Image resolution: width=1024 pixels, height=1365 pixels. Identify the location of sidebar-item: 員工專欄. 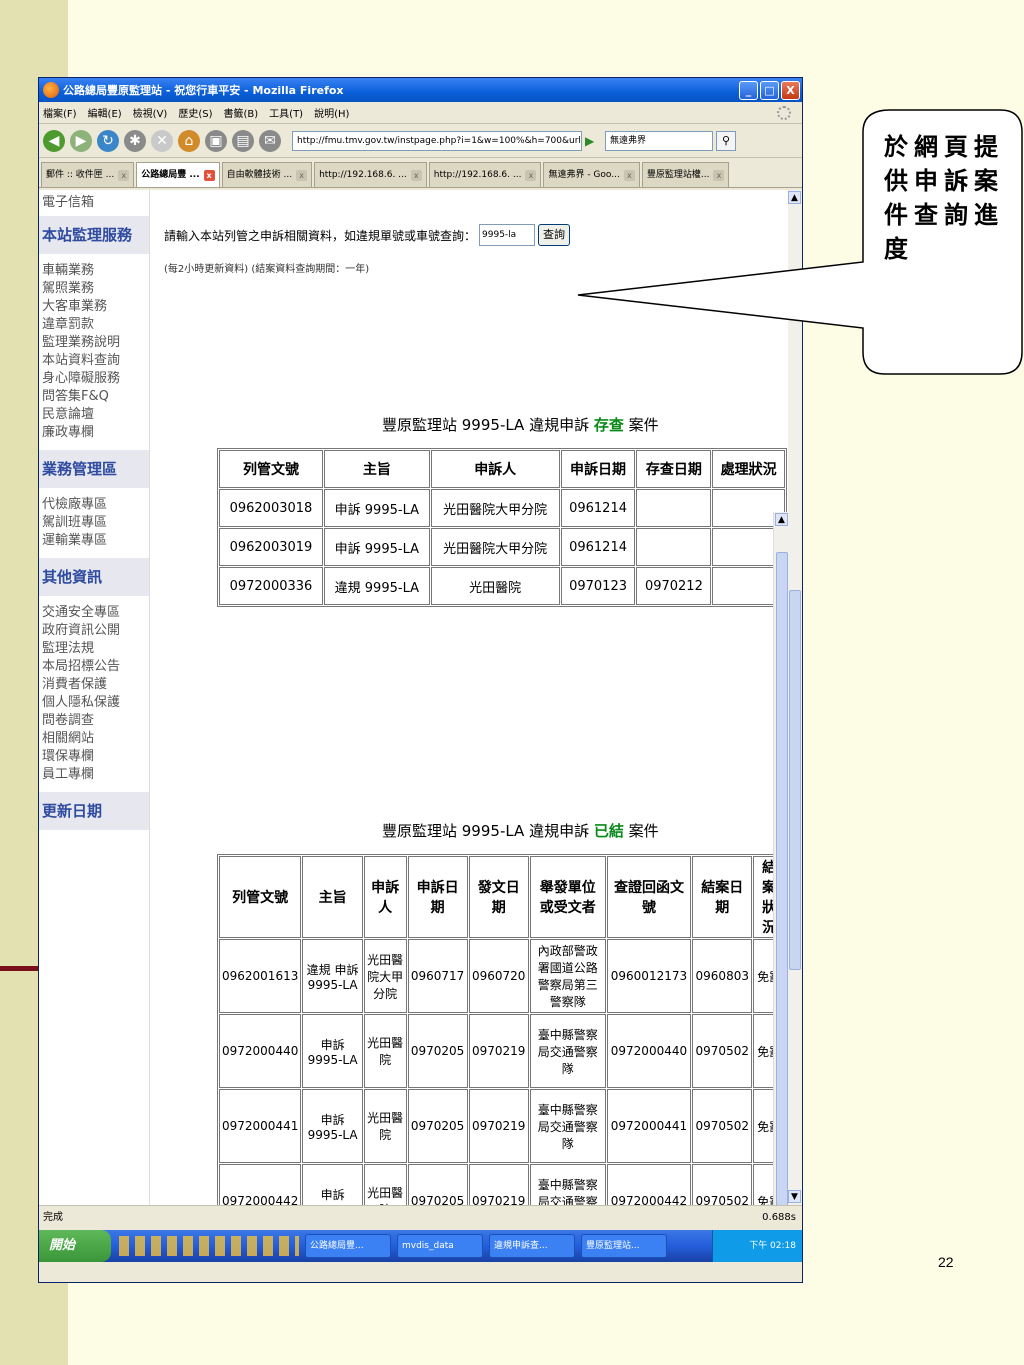
(94, 775).